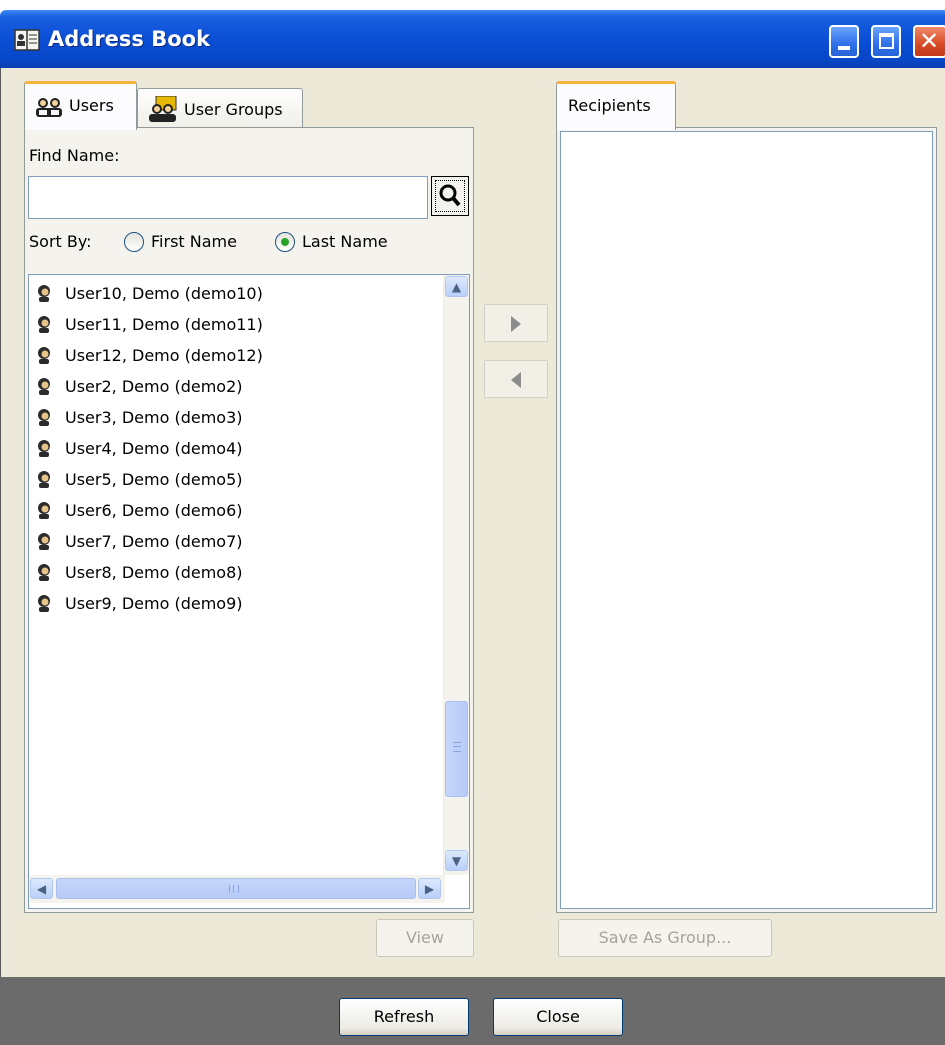 The width and height of the screenshot is (945, 1045). What do you see at coordinates (41, 888) in the screenshot?
I see `scroll-left-button: ◀` at bounding box center [41, 888].